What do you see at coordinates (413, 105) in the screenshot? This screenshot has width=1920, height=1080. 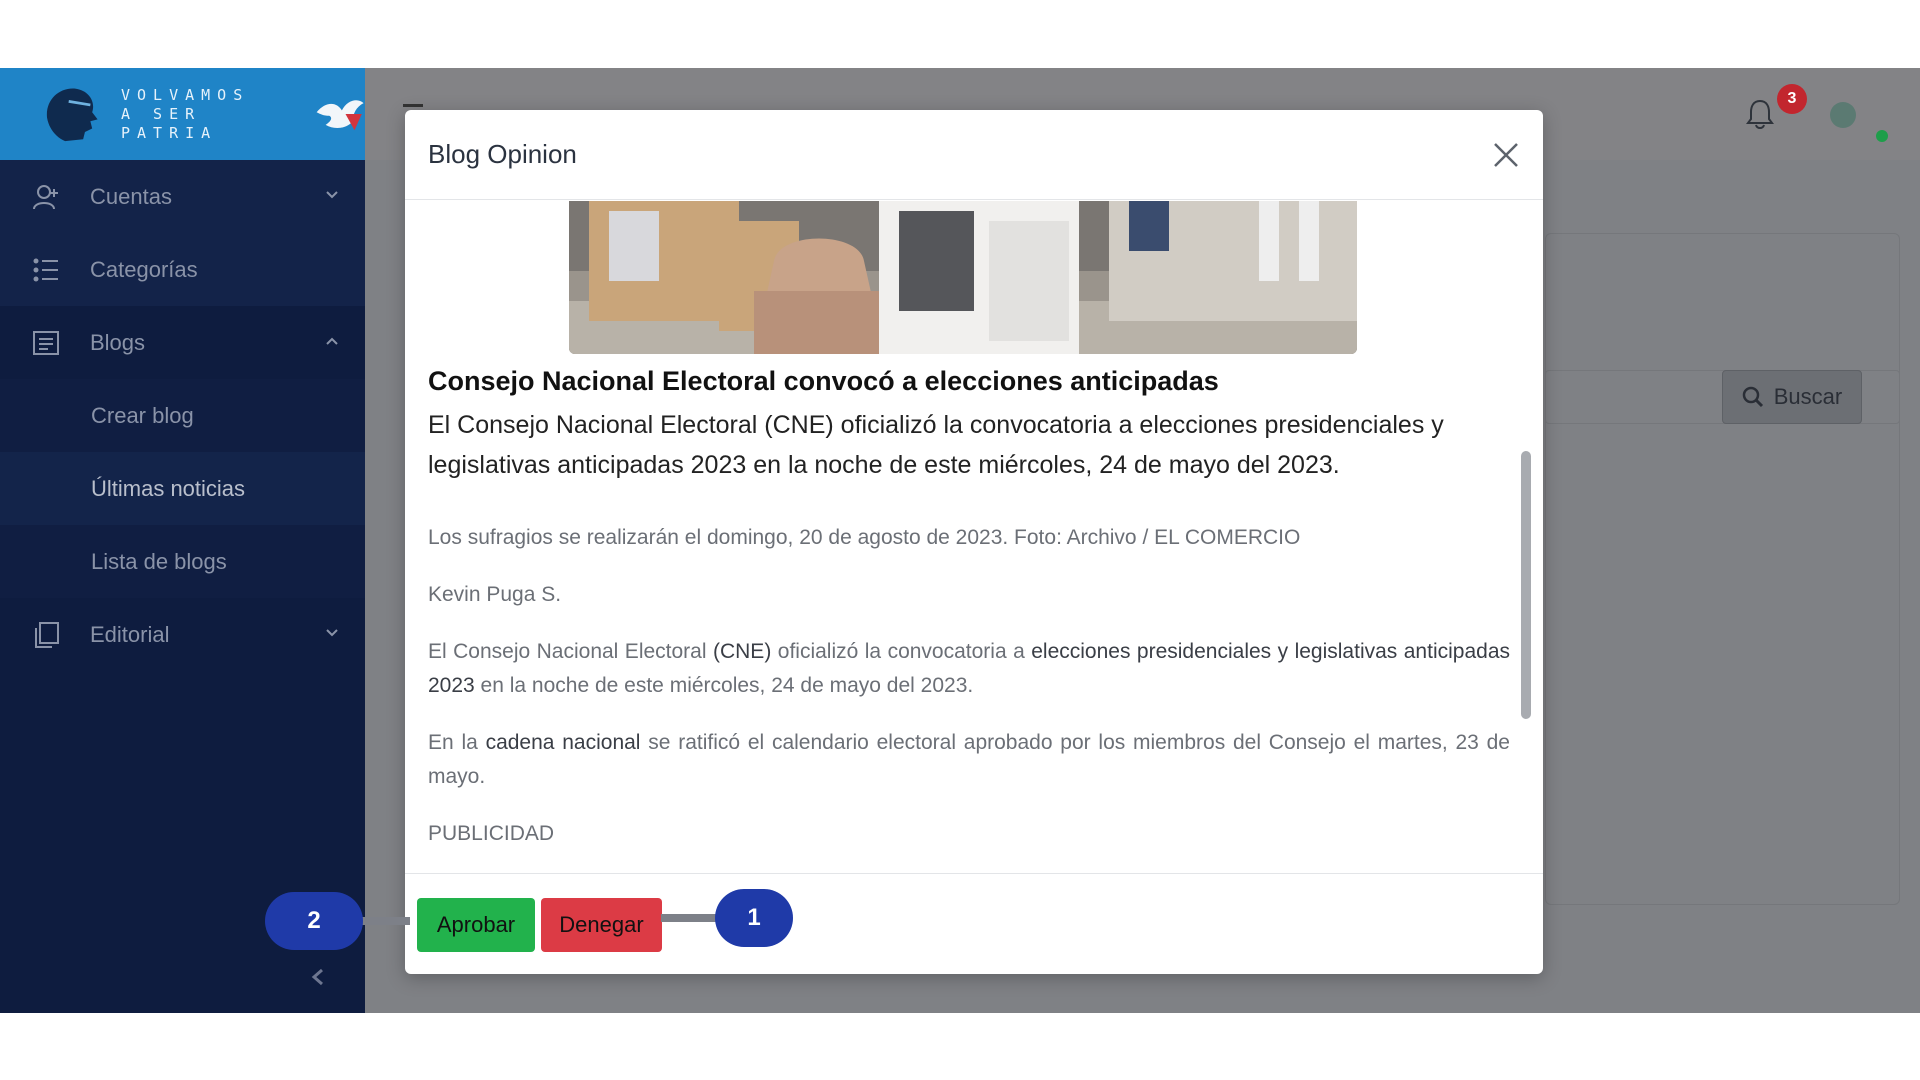 I see `menu-toggle-icon` at bounding box center [413, 105].